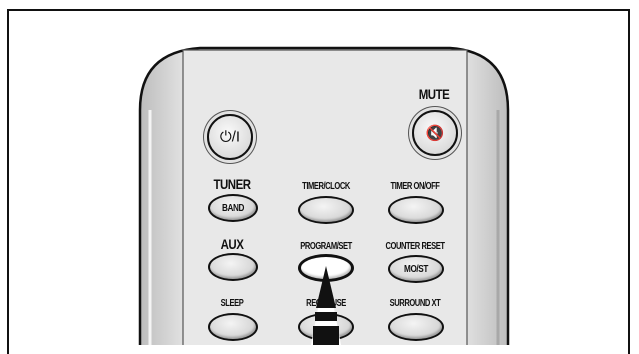 This screenshot has height=354, width=639. What do you see at coordinates (326, 305) in the screenshot?
I see `arrow-pointer-icon` at bounding box center [326, 305].